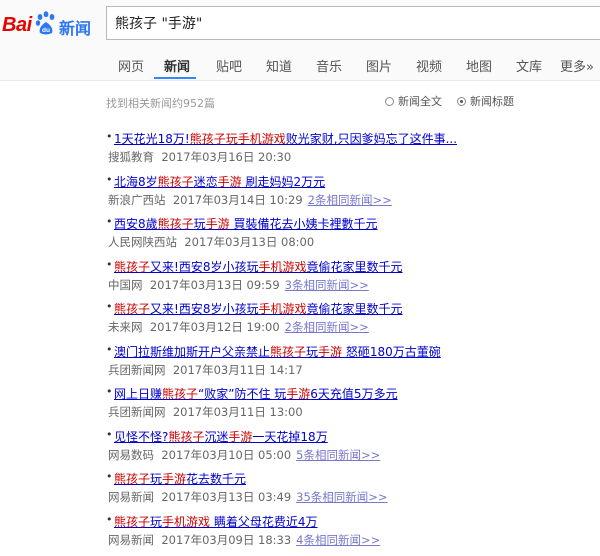  I want to click on title-segment: 6天充值5万多元, so click(354, 394).